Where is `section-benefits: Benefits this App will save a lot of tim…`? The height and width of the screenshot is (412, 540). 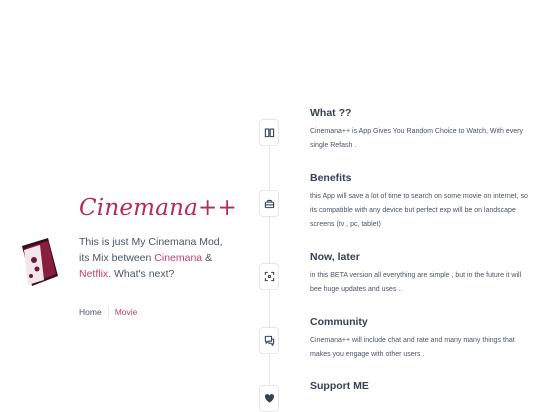 section-benefits: Benefits this App will save a lot of tim… is located at coordinates (420, 202).